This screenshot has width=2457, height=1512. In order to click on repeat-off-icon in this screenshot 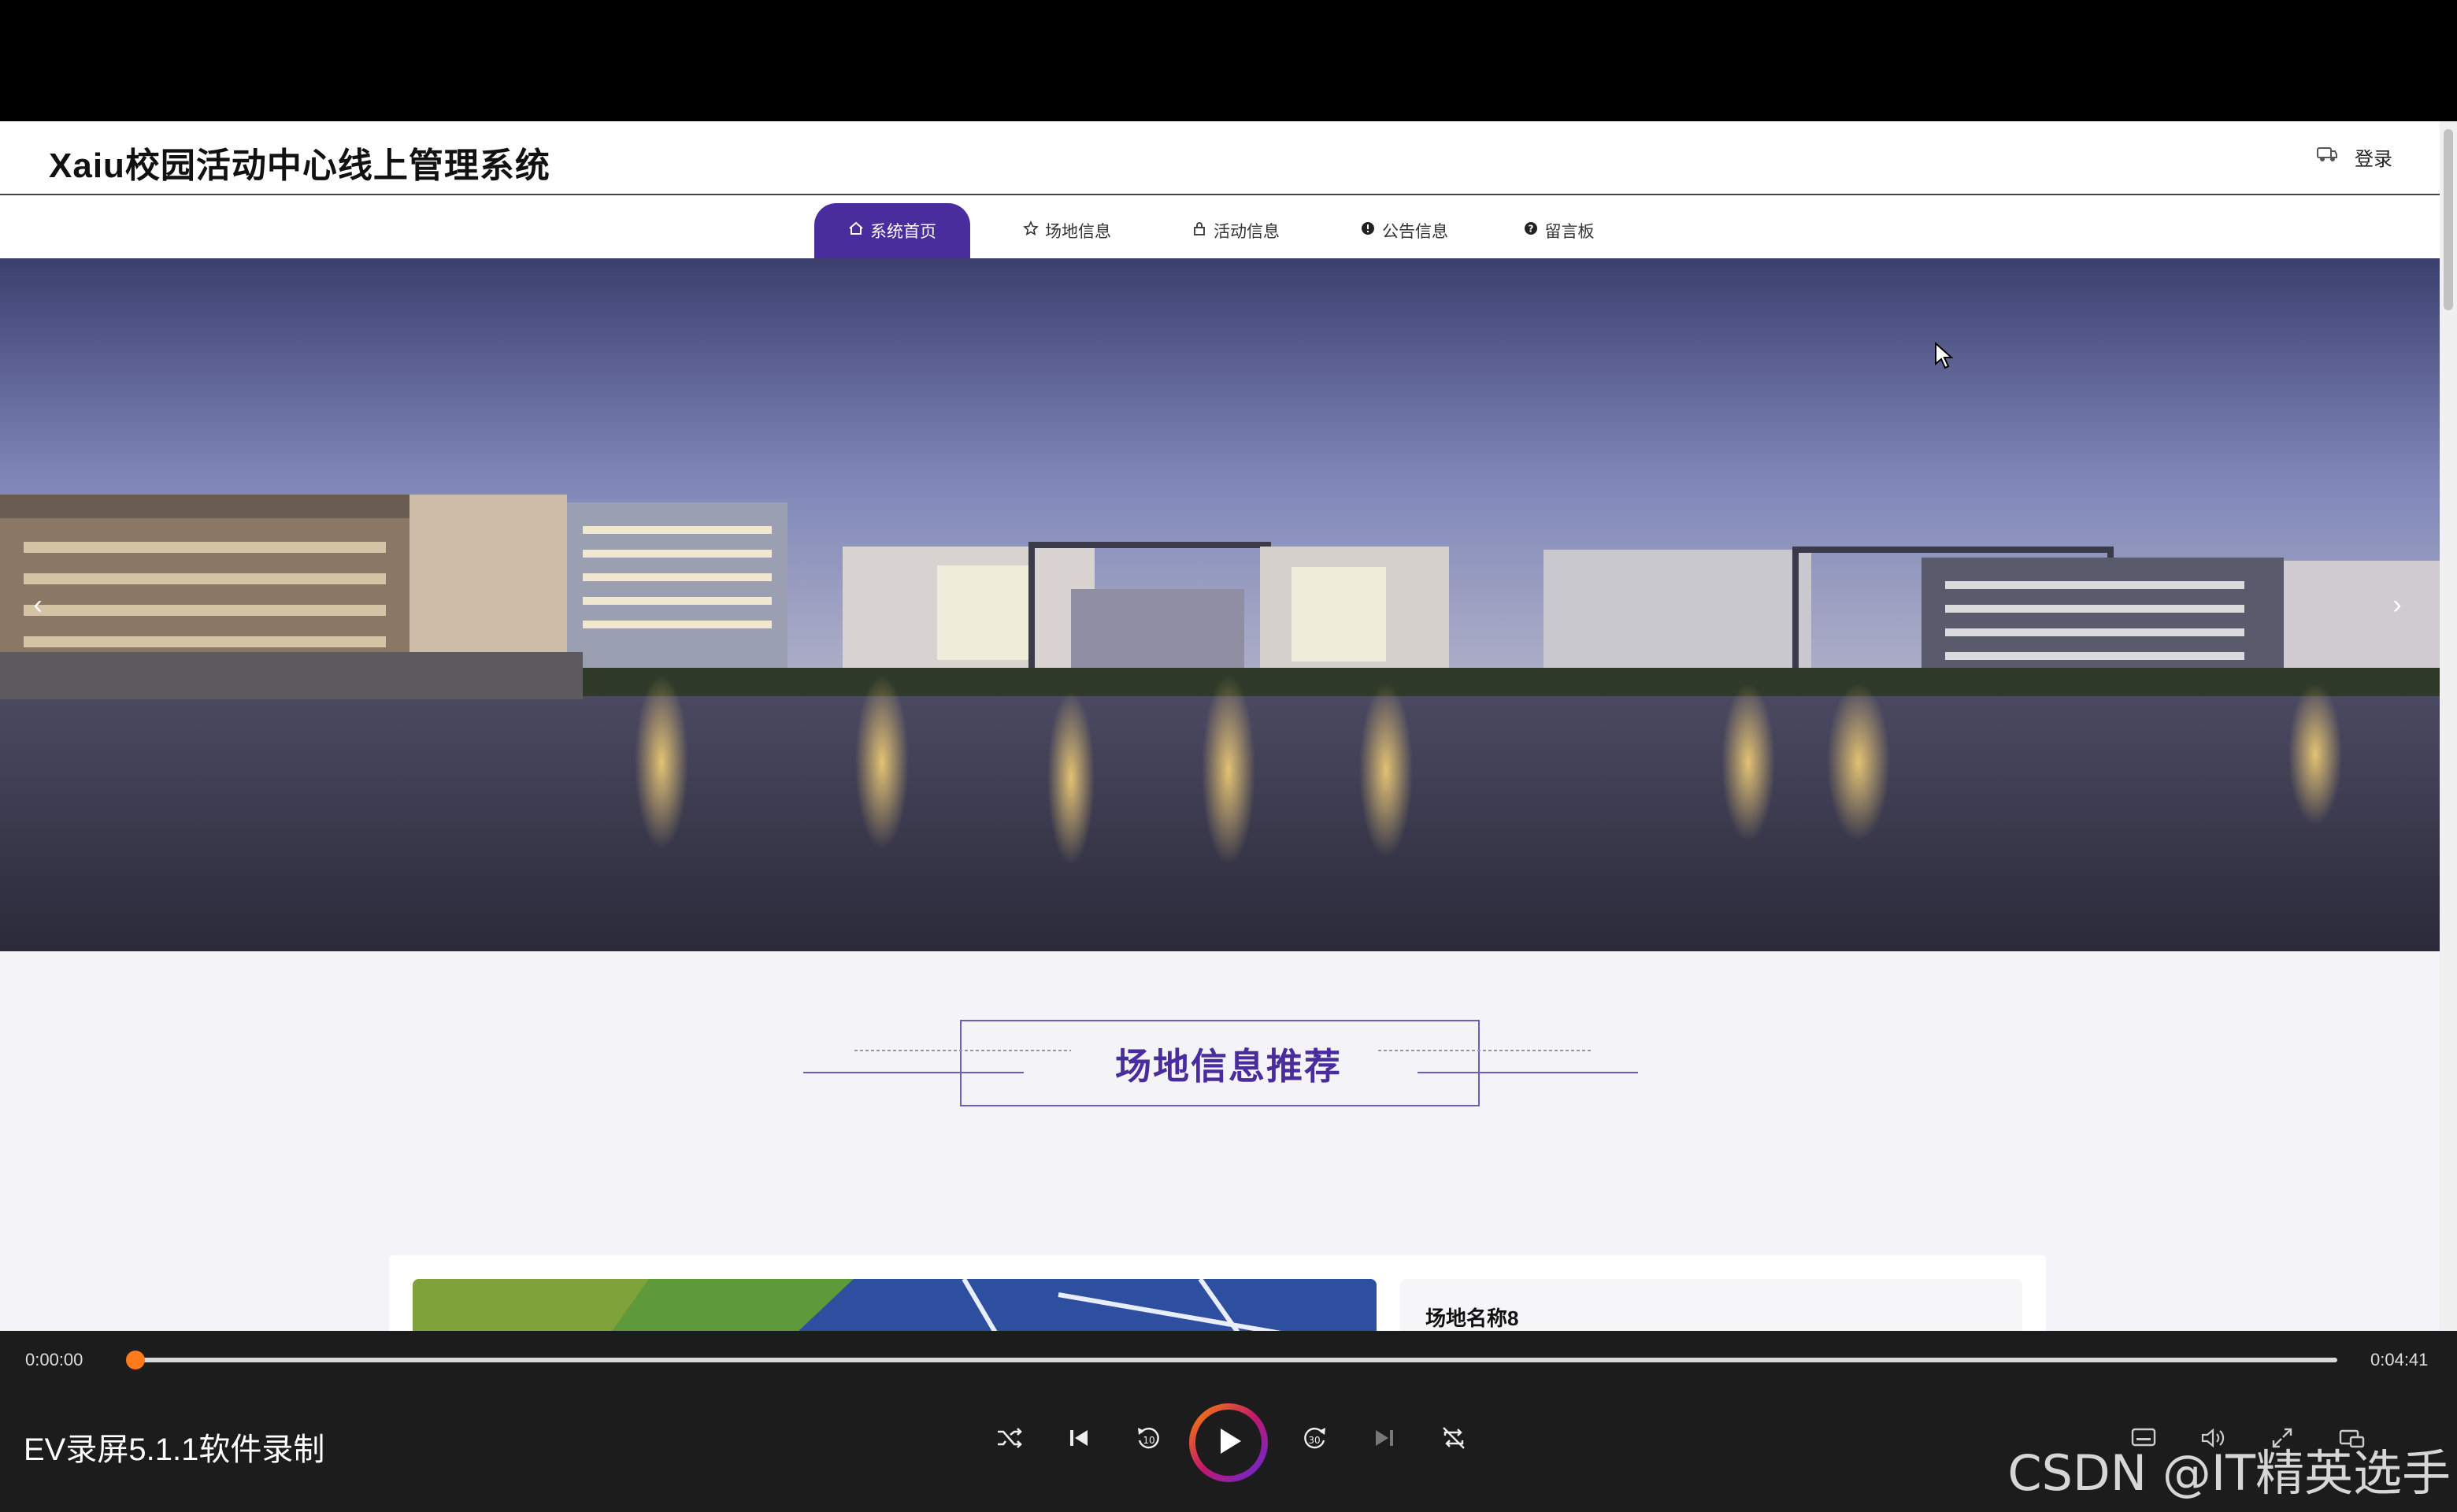, I will do `click(1454, 1440)`.